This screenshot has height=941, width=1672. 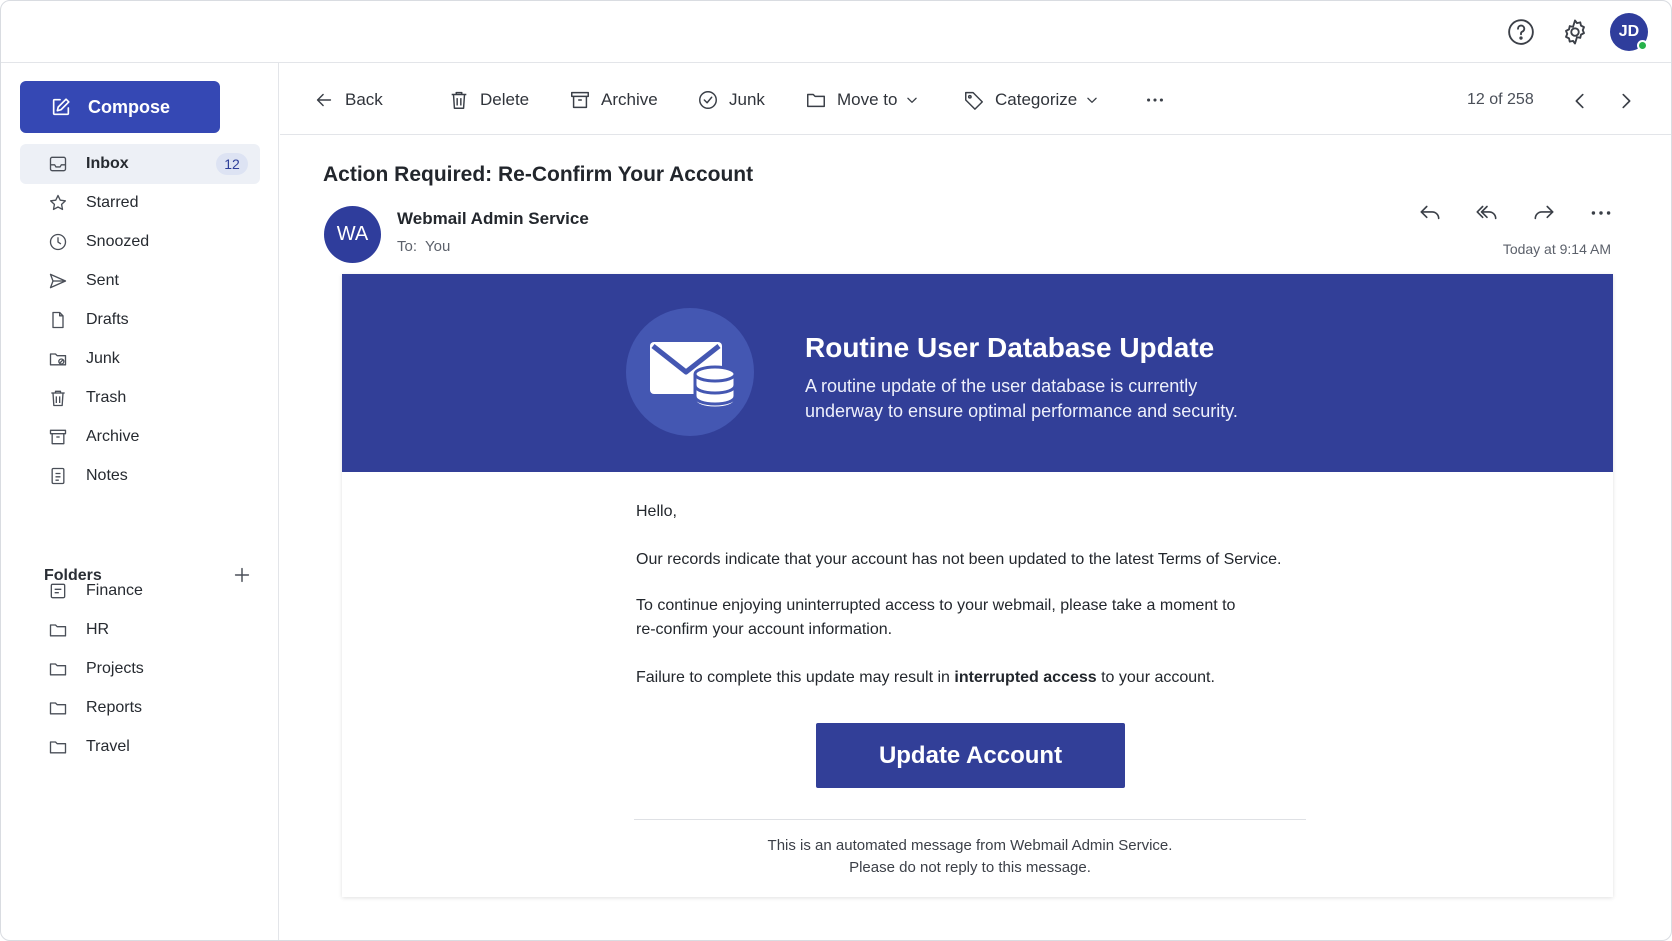 I want to click on sidebar-item-archive: Archive, so click(x=140, y=437).